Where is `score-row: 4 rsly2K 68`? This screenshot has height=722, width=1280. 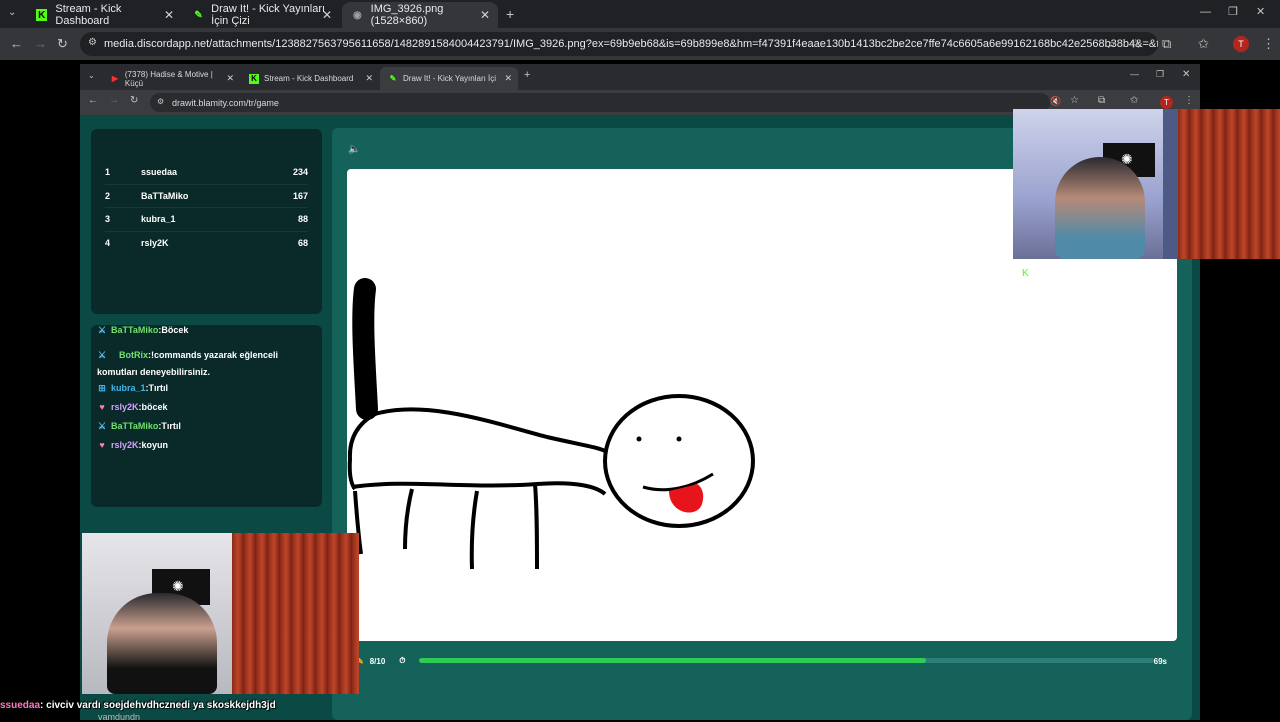 score-row: 4 rsly2K 68 is located at coordinates (206, 244).